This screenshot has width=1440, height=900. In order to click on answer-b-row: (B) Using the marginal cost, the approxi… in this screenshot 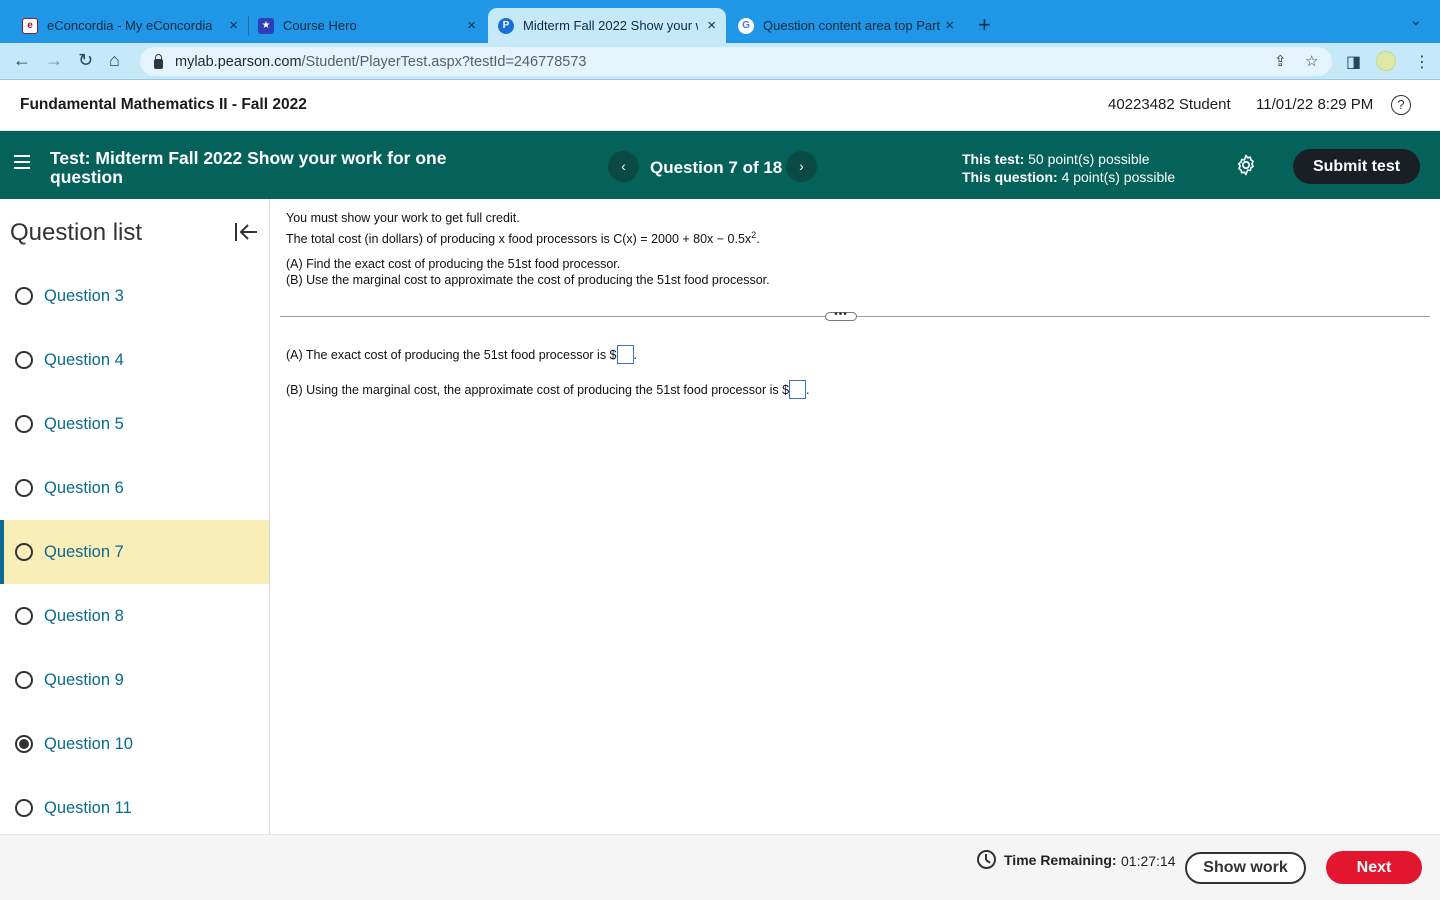, I will do `click(548, 390)`.